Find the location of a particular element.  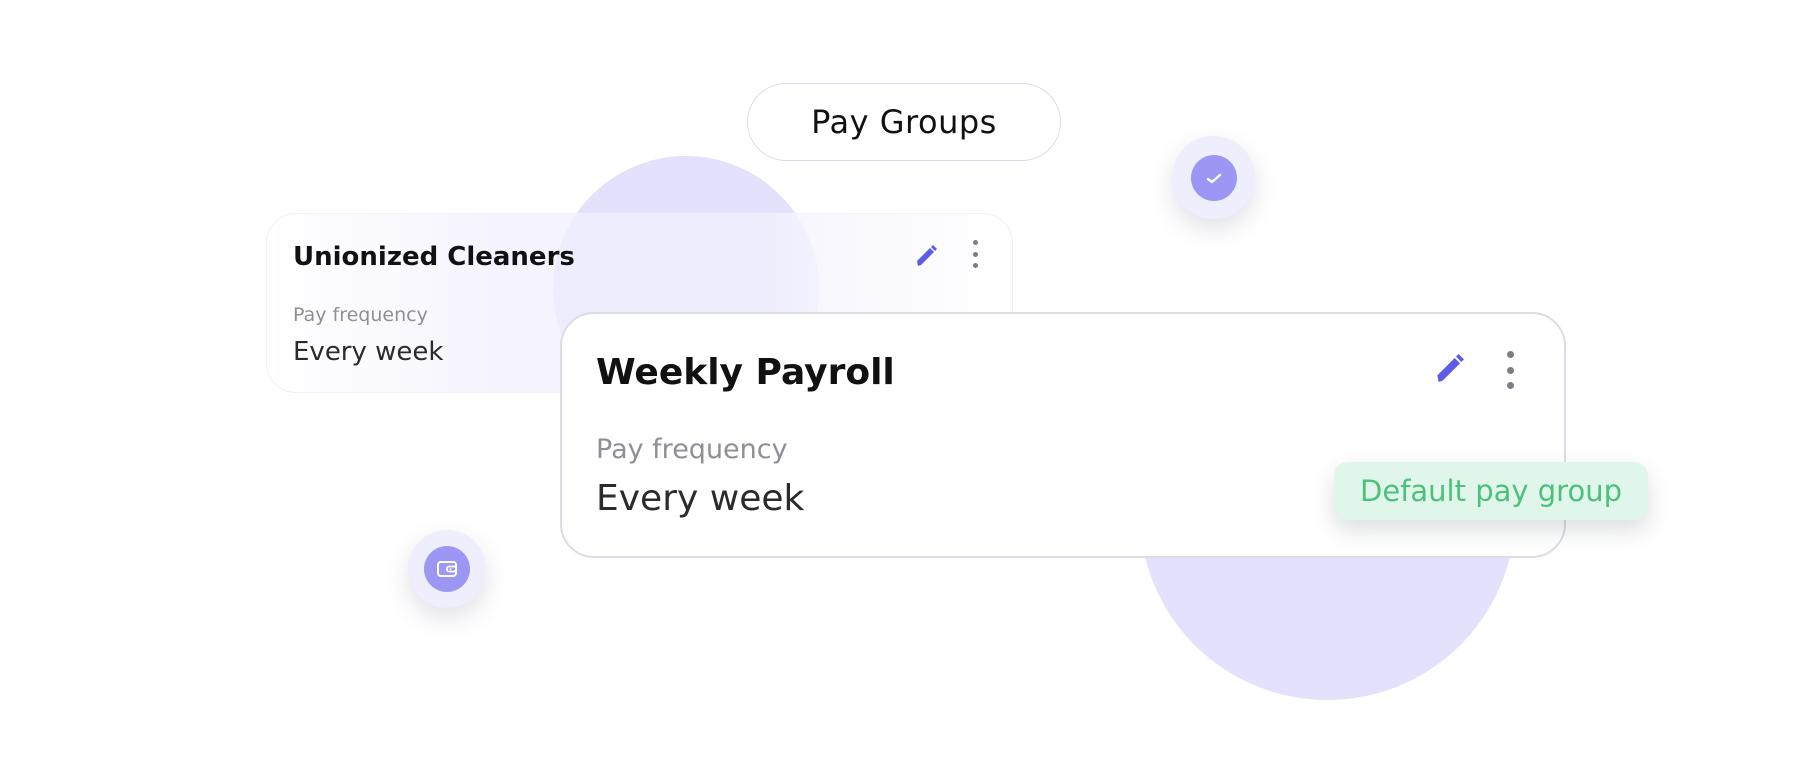

check-badge is located at coordinates (1213, 177).